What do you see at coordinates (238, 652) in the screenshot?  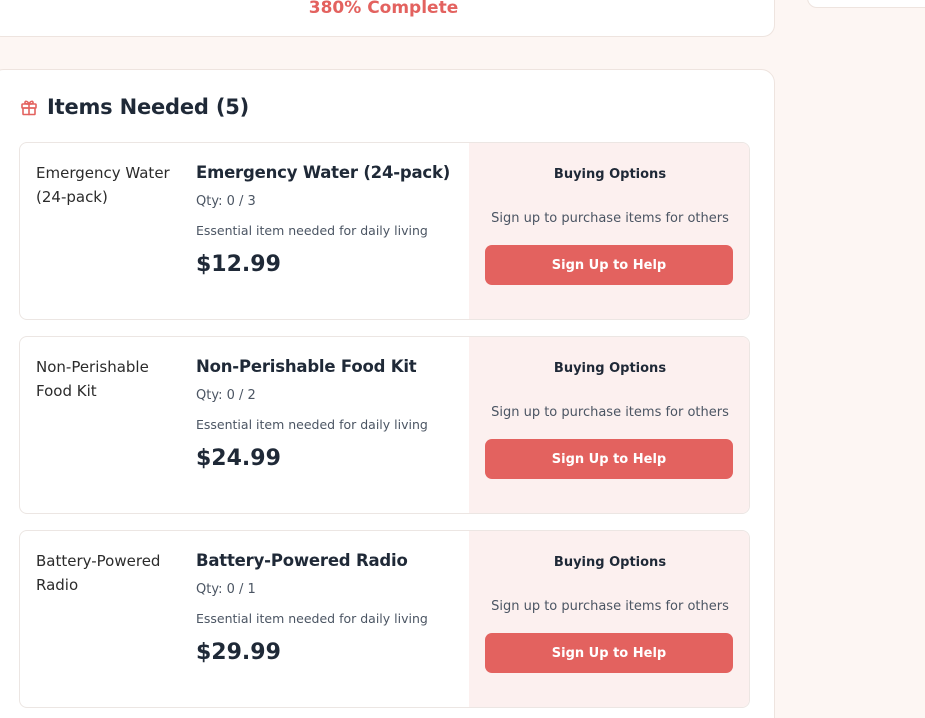 I see `item-price: $29.99` at bounding box center [238, 652].